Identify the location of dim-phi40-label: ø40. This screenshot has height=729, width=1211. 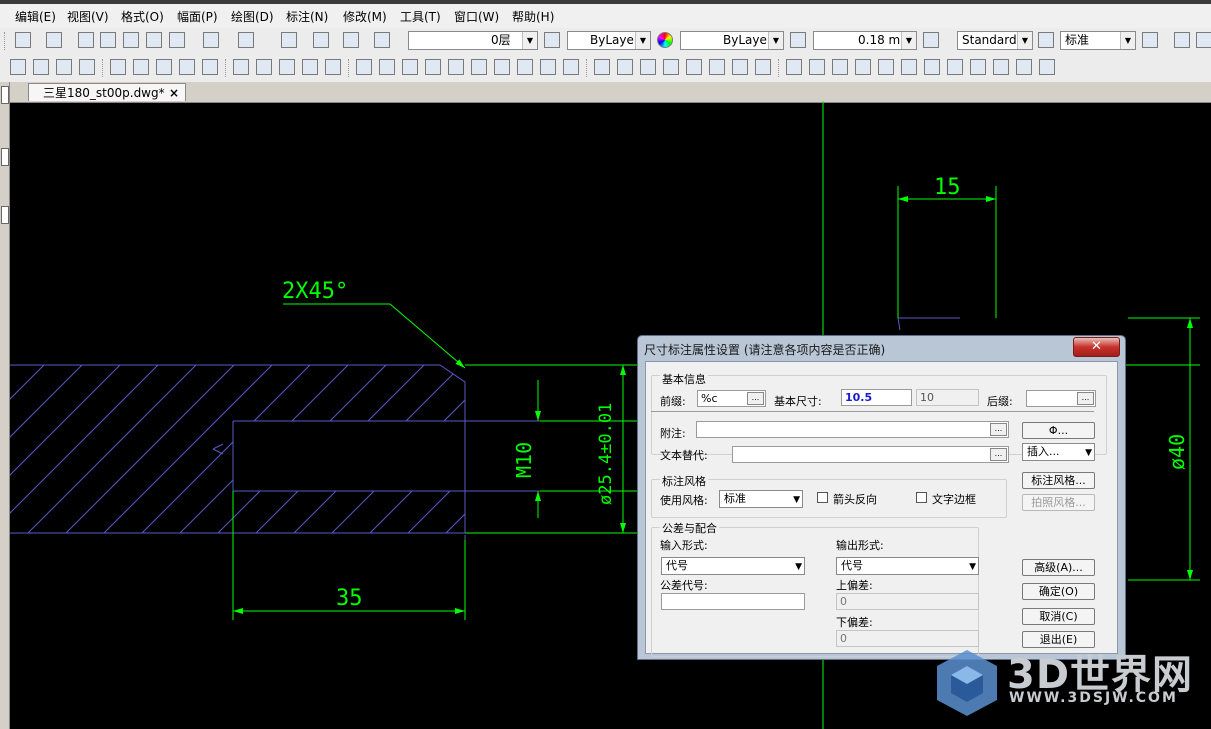
(1177, 452).